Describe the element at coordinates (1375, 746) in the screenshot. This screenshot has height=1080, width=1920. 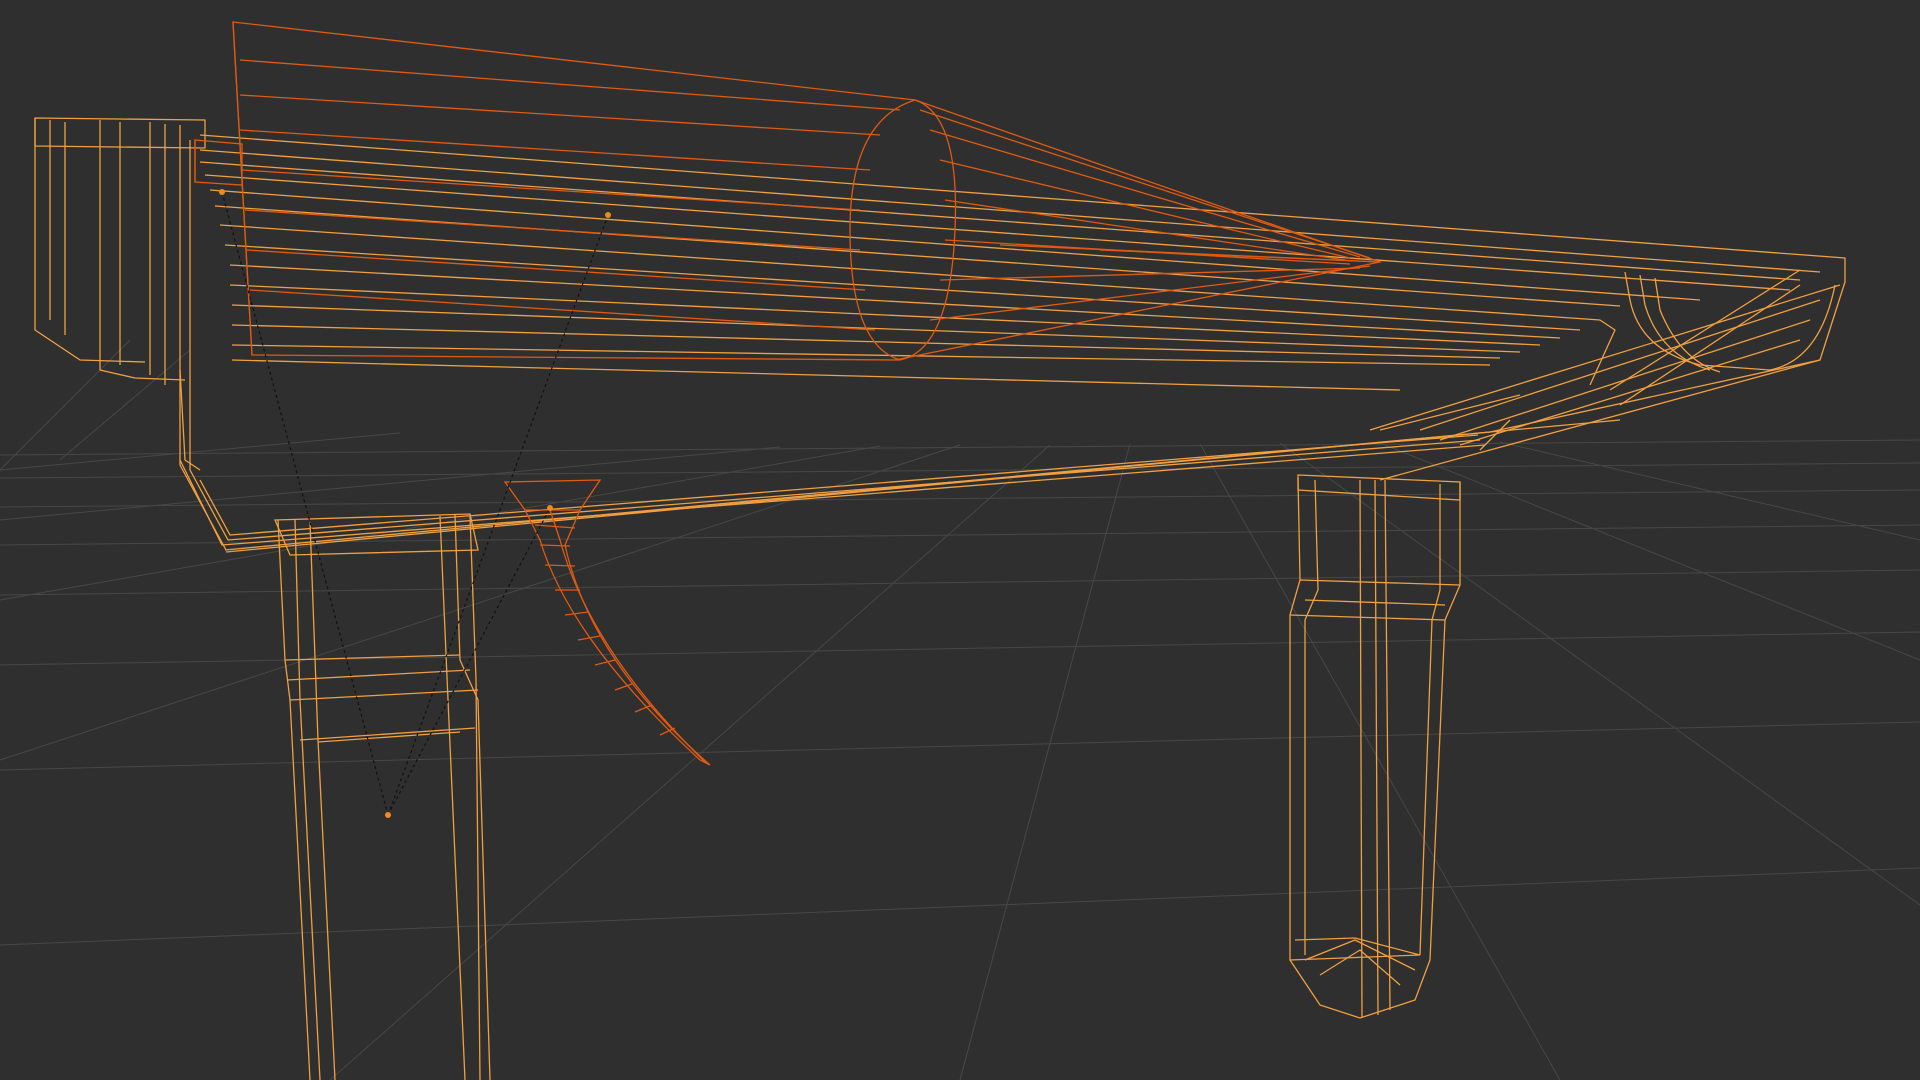
I see `wire-right-leg` at that location.